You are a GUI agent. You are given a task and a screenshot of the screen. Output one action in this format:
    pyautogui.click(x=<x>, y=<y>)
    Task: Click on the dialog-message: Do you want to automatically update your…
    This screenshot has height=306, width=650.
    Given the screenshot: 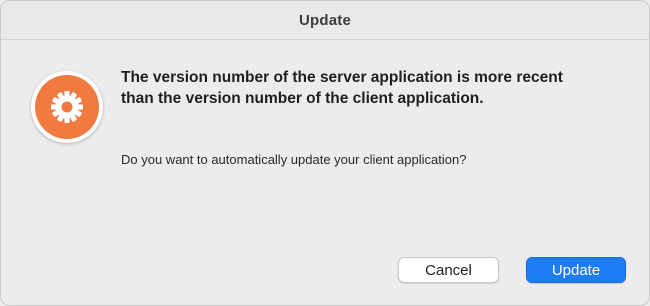 What is the action you would take?
    pyautogui.click(x=294, y=159)
    